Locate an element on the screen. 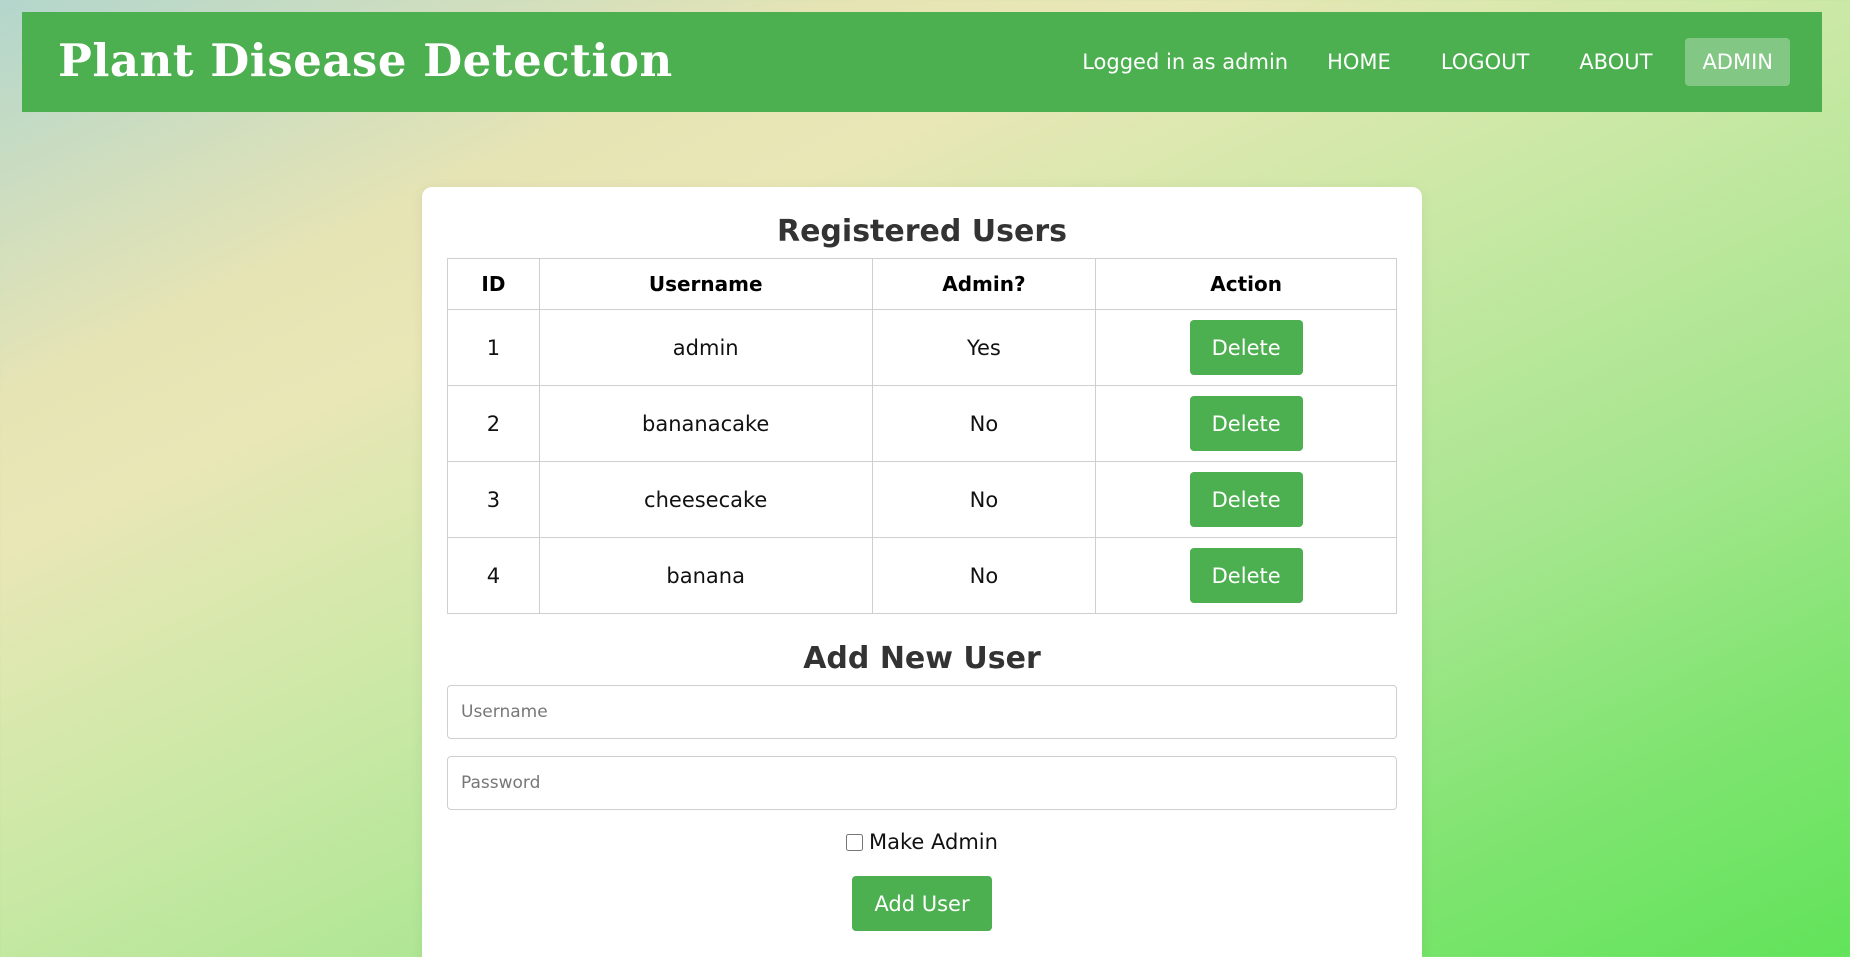 Image resolution: width=1850 pixels, height=957 pixels. nav-link-home: HOME is located at coordinates (1359, 62).